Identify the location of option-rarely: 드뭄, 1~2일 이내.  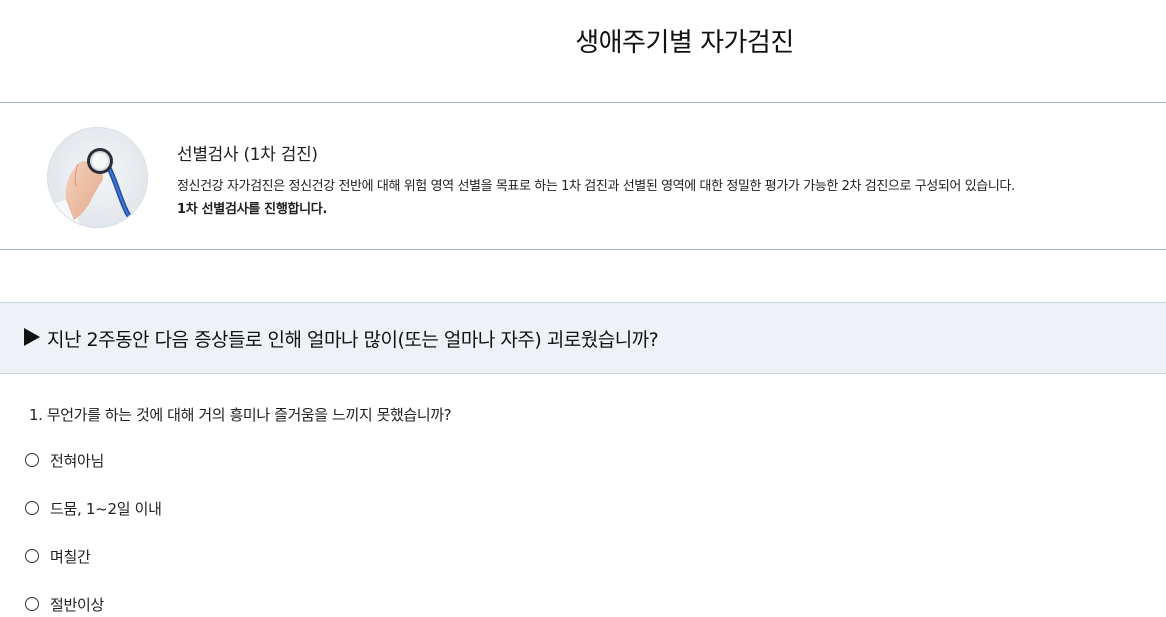
(93, 508).